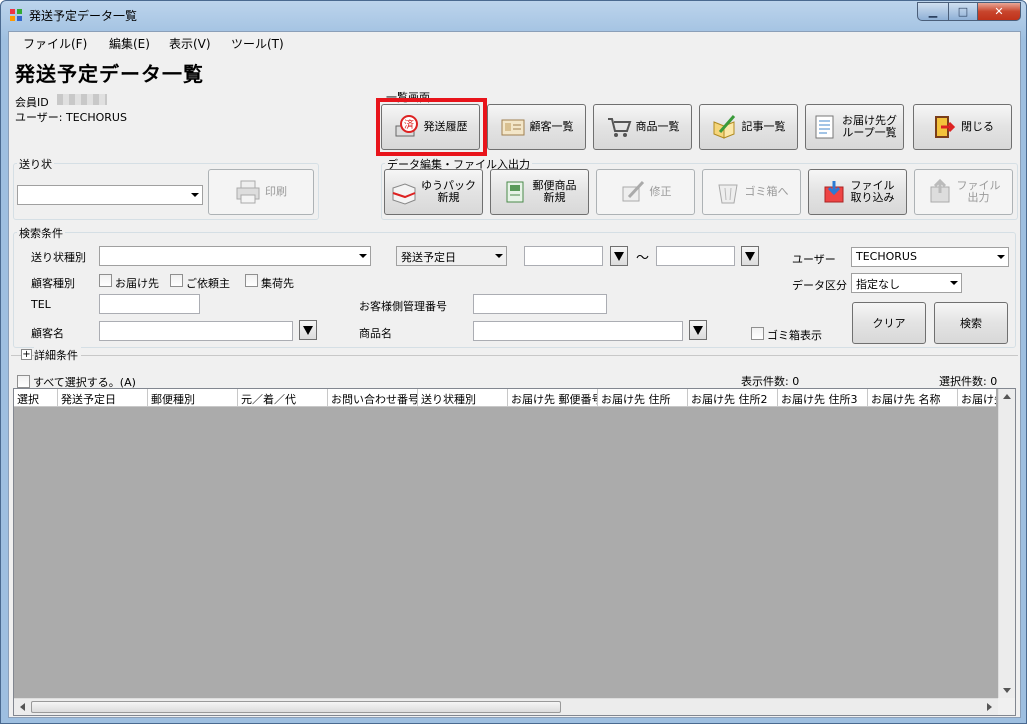 This screenshot has width=1027, height=724. Describe the element at coordinates (283, 397) in the screenshot. I see `column-header: 元／着／代` at that location.